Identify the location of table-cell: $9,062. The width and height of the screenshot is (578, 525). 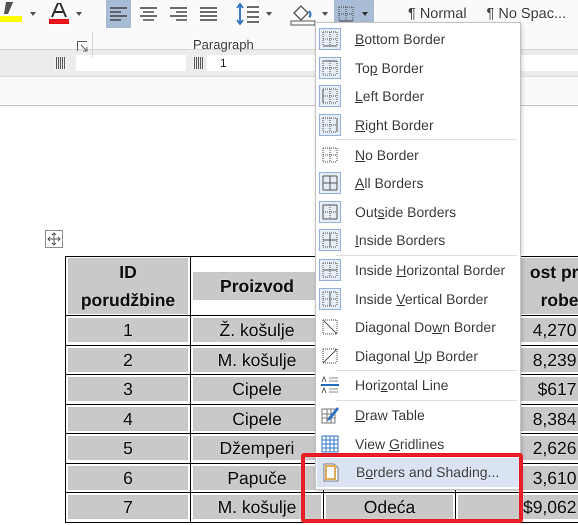
(518, 507).